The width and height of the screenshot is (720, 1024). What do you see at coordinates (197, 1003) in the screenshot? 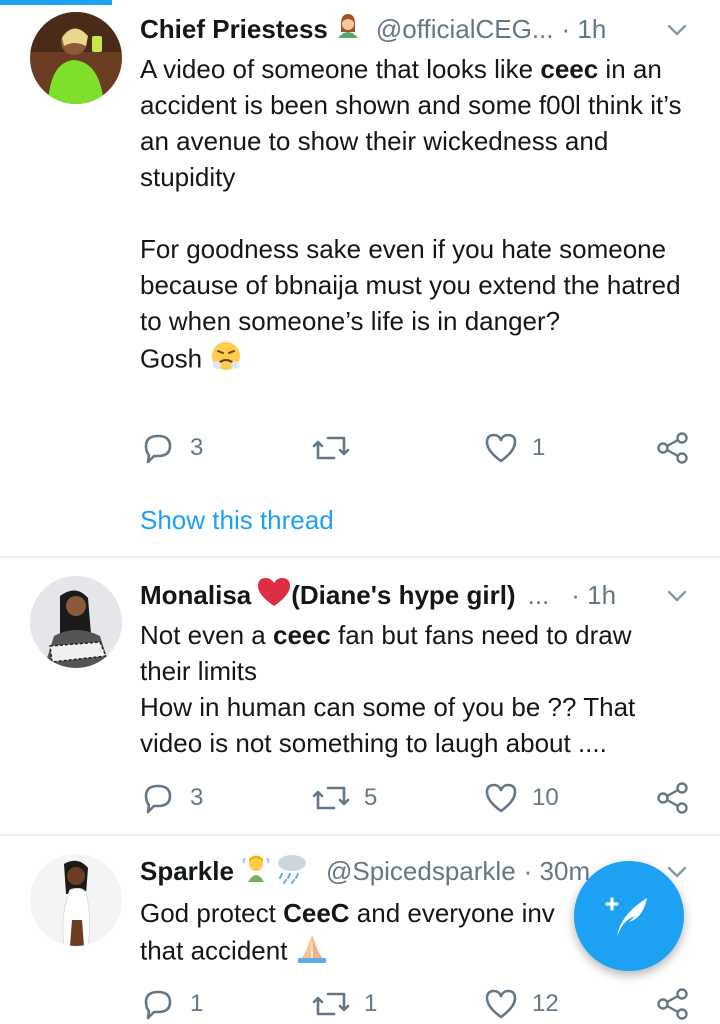
I see `reply-count: 1` at bounding box center [197, 1003].